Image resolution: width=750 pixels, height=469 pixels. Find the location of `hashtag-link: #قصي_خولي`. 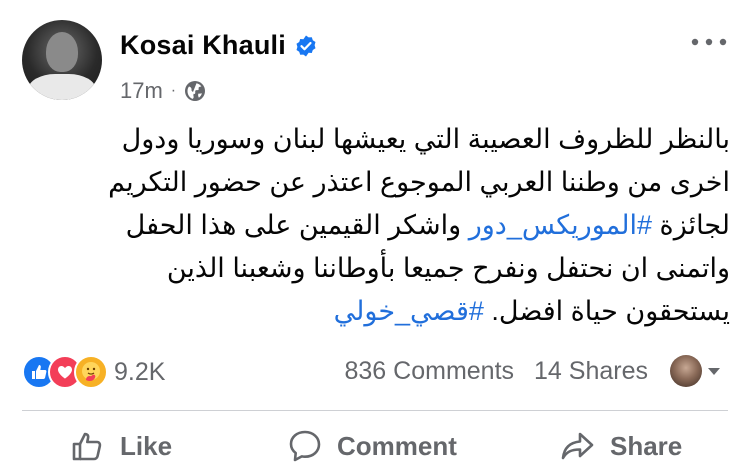

hashtag-link: #قصي_خولي is located at coordinates (409, 311).